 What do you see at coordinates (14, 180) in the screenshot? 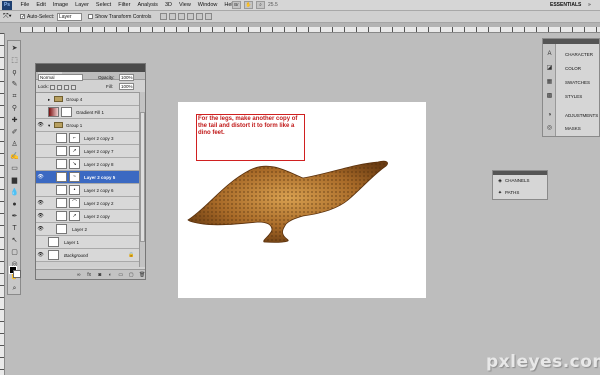
I see `gradient-tool-icon: ▆` at bounding box center [14, 180].